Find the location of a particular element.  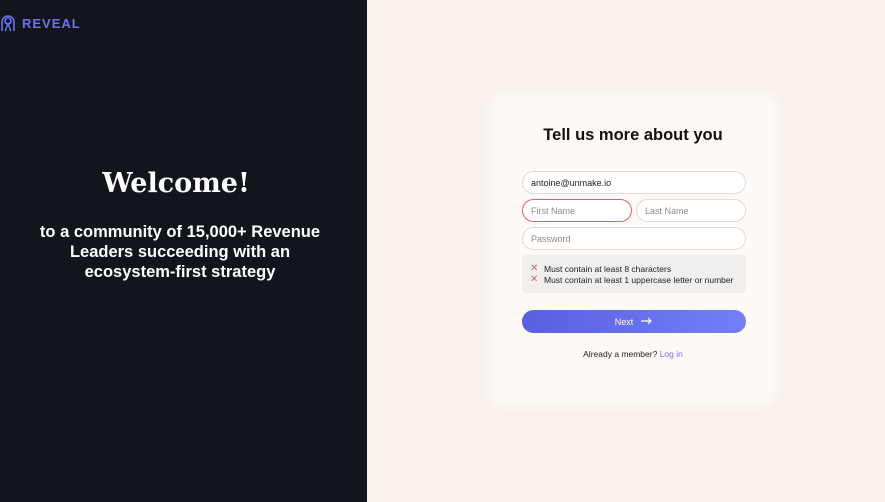

login-prompt: Already a member? Log in is located at coordinates (633, 354).